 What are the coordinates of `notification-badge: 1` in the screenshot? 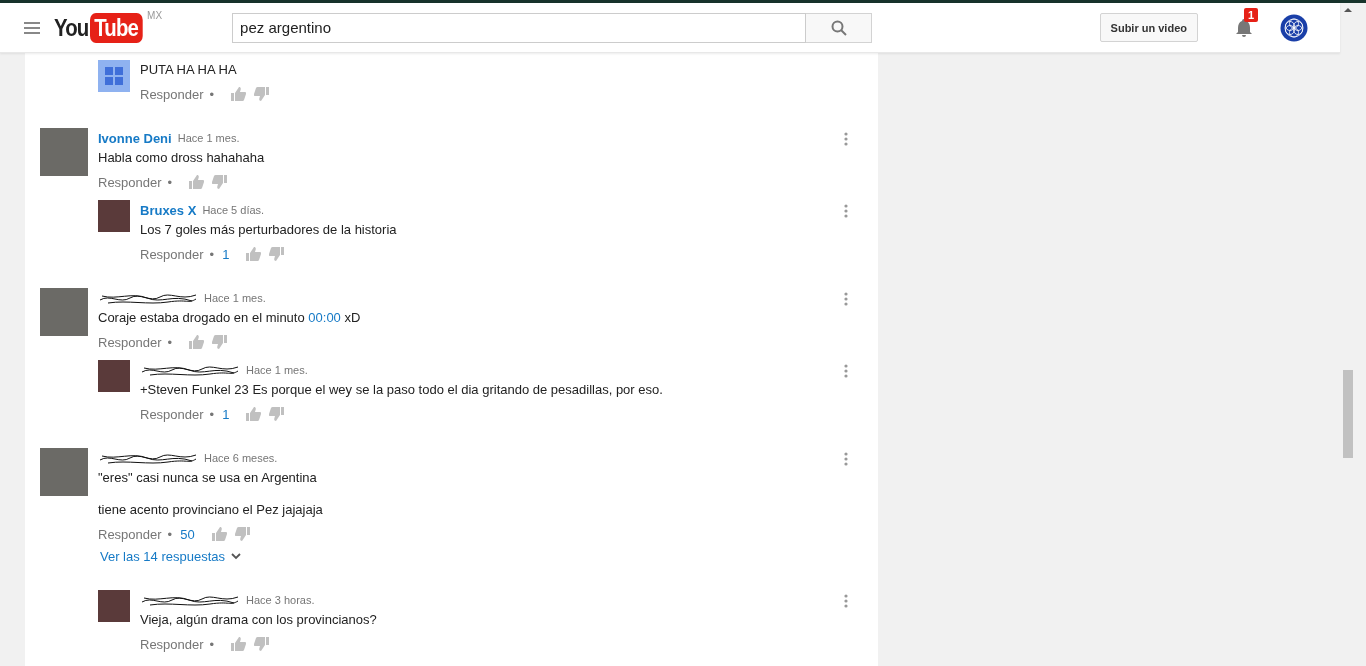 It's located at (1251, 14).